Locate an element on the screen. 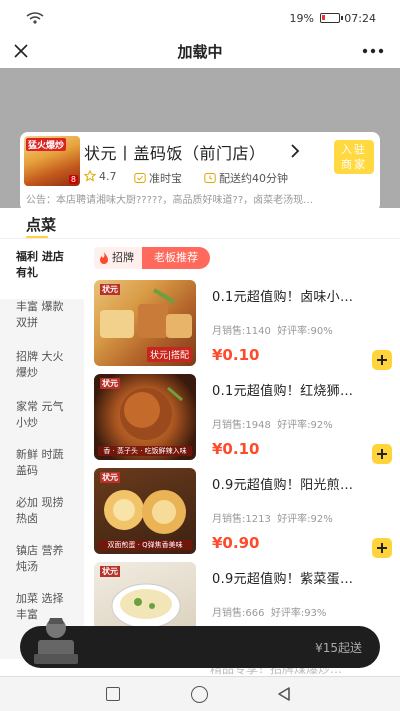 The height and width of the screenshot is (711, 400). ontime-item: 准时宝 is located at coordinates (158, 178).